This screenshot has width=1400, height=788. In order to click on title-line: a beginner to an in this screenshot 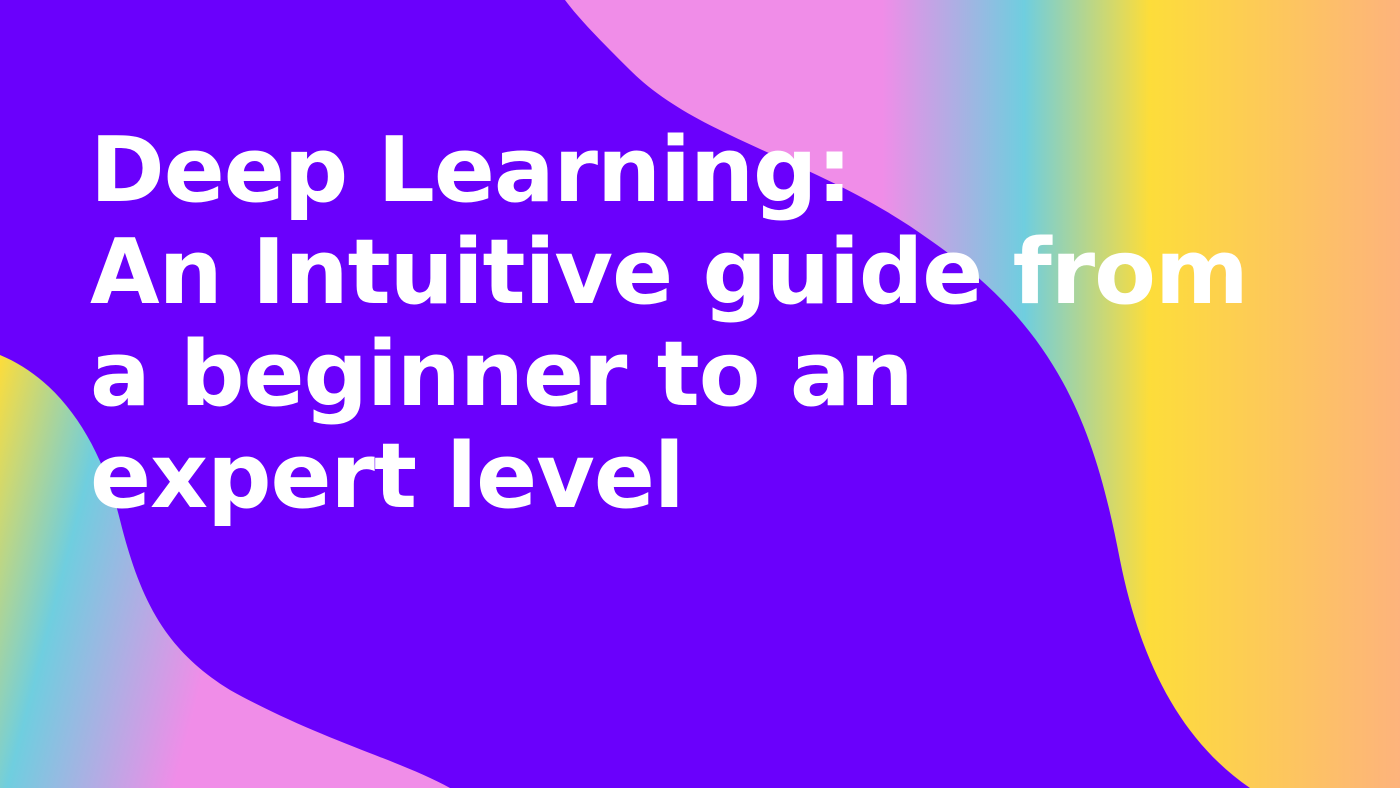, I will do `click(502, 374)`.